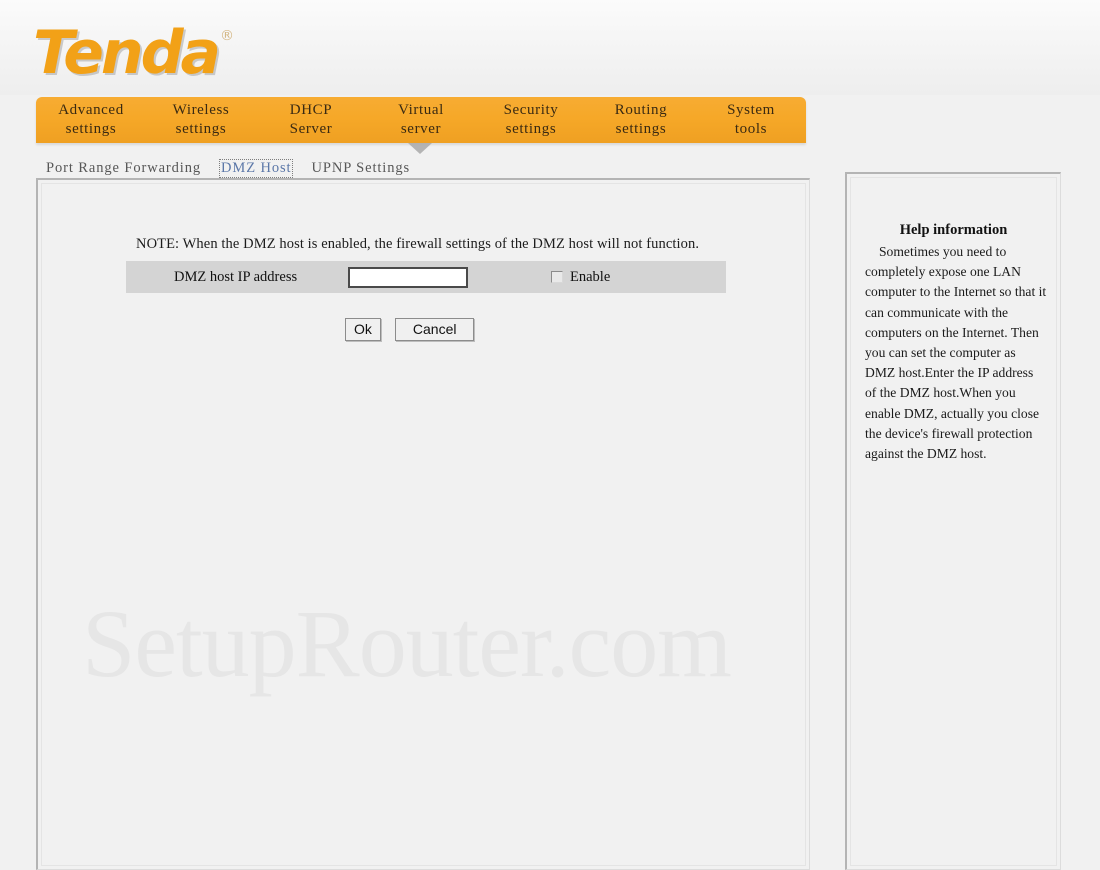  Describe the element at coordinates (590, 276) in the screenshot. I see `enable-checkbox-label: Enable` at that location.